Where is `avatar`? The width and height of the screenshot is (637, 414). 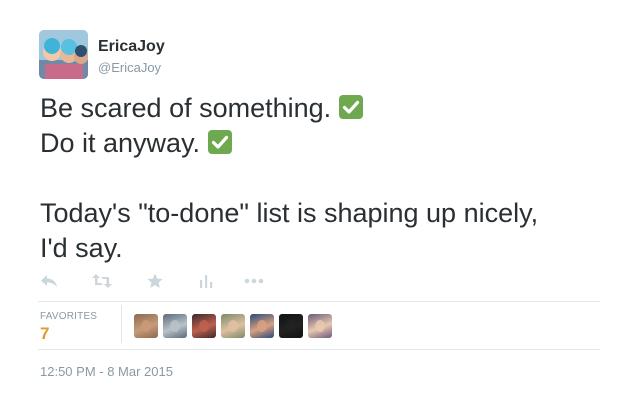 avatar is located at coordinates (63, 54).